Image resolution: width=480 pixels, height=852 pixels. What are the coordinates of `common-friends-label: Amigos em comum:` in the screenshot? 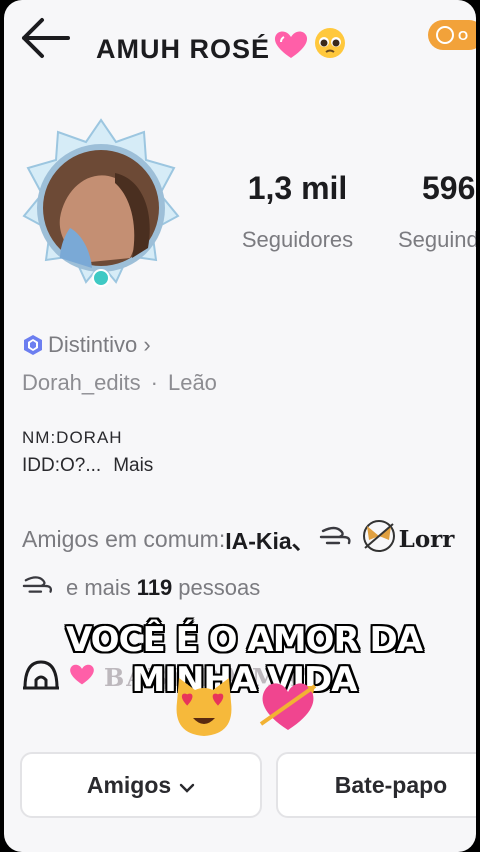 It's located at (124, 538).